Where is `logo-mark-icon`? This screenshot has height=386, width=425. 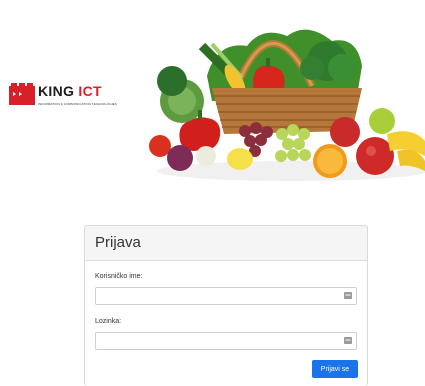 logo-mark-icon is located at coordinates (22, 94).